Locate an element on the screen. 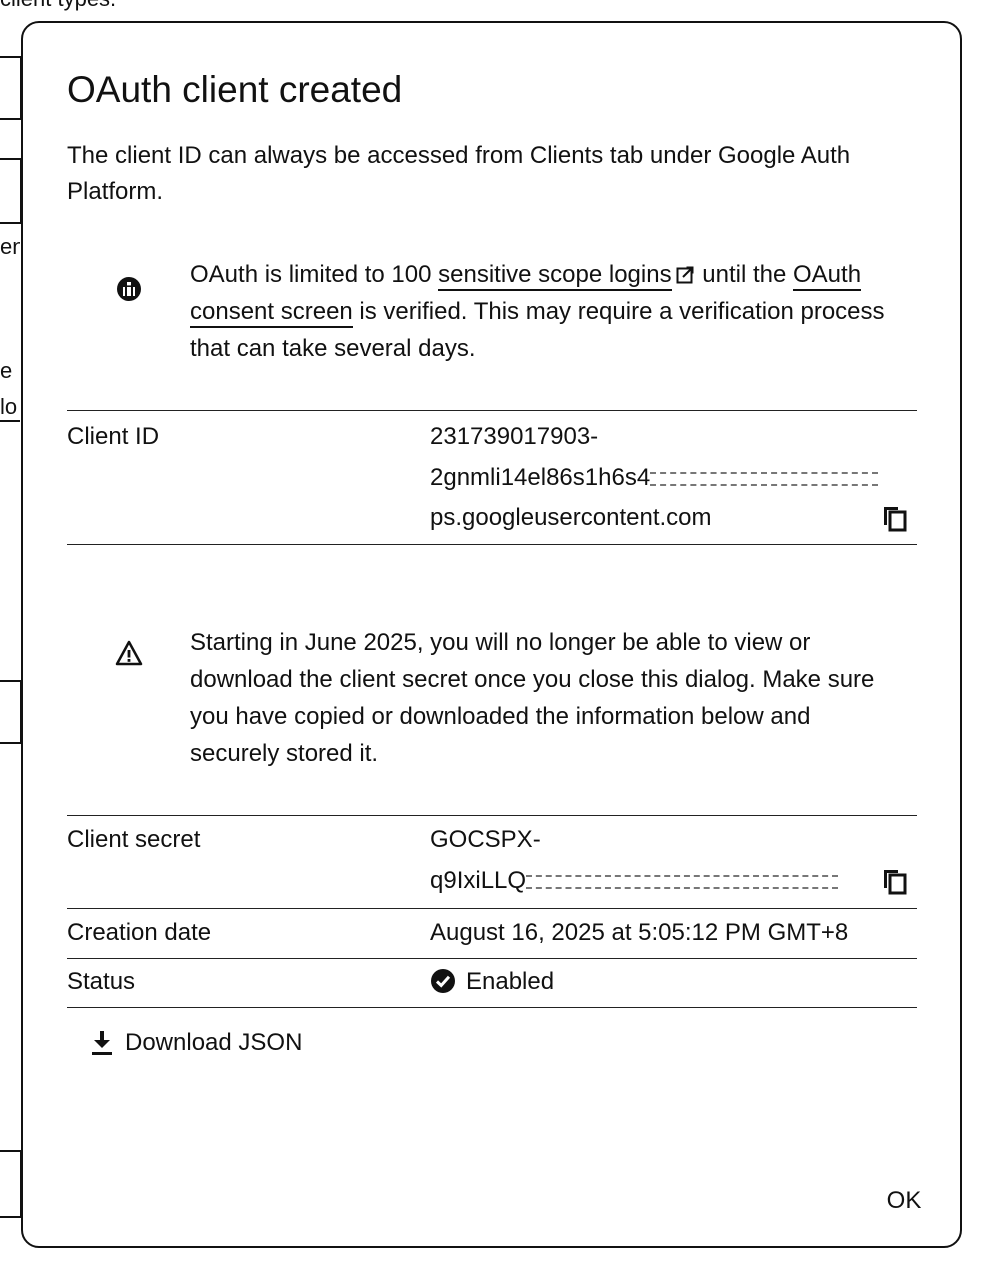 This screenshot has width=997, height=1280. client-secret-row: Client secret GOCSPX- q9IxiLLQ is located at coordinates (492, 864).